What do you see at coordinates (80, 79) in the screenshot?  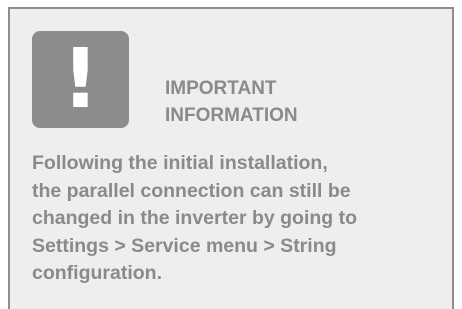 I see `exclamation-icon: !` at bounding box center [80, 79].